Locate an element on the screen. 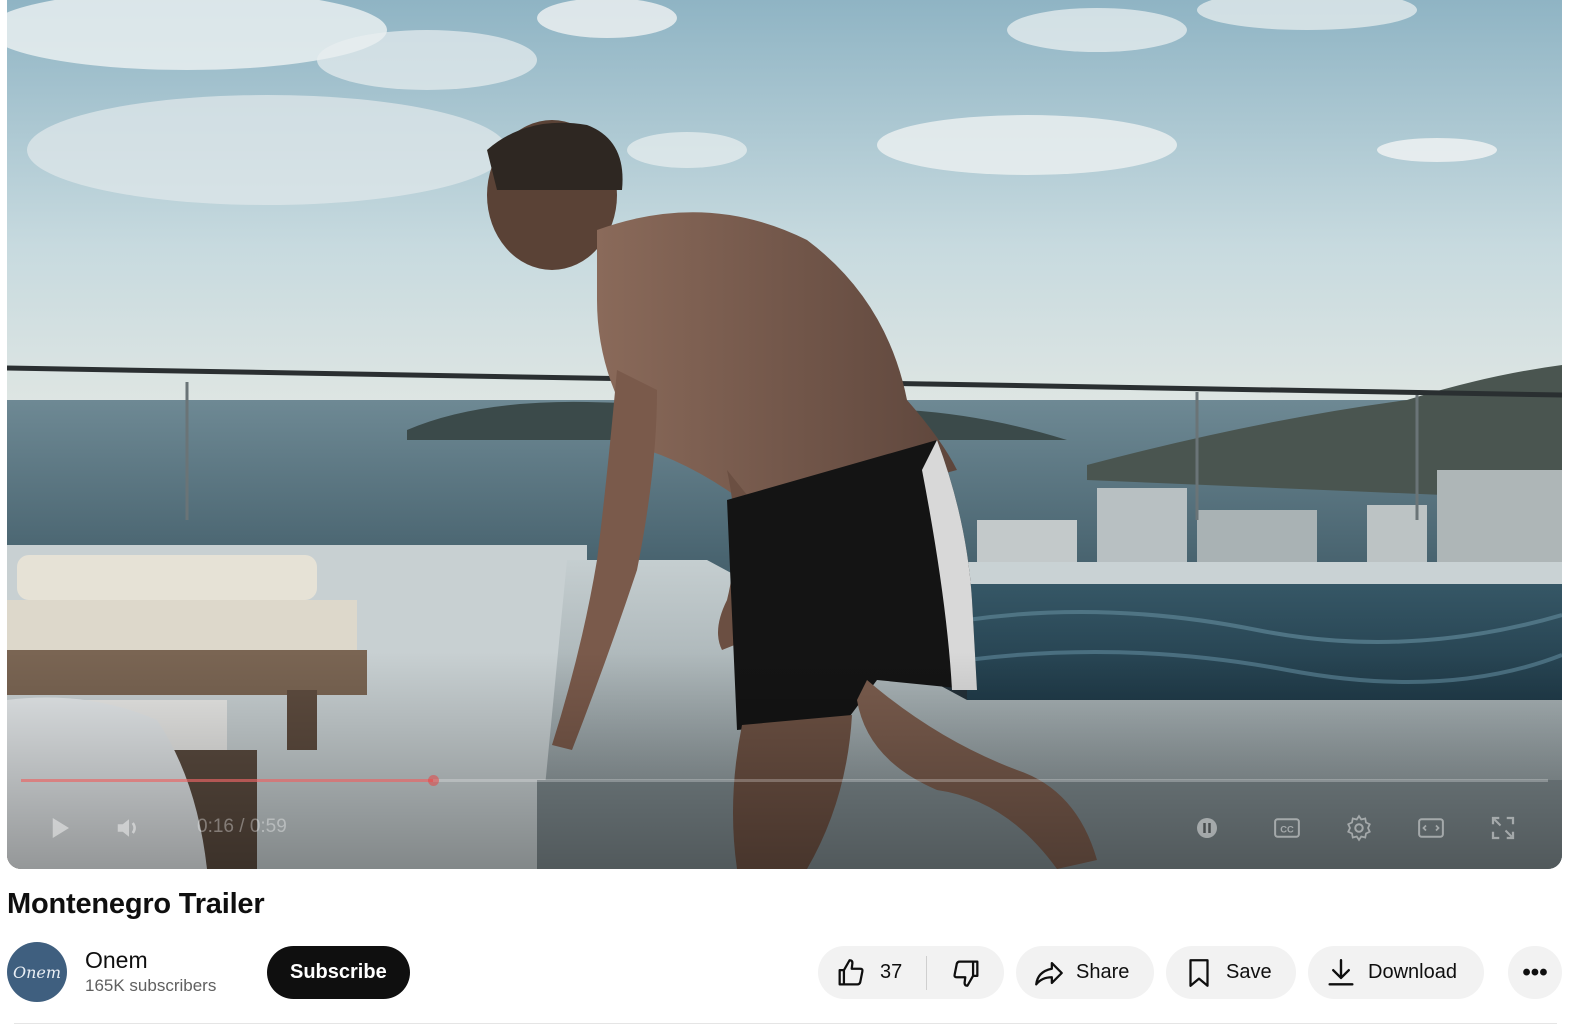  like-button: 37 is located at coordinates (872, 972).